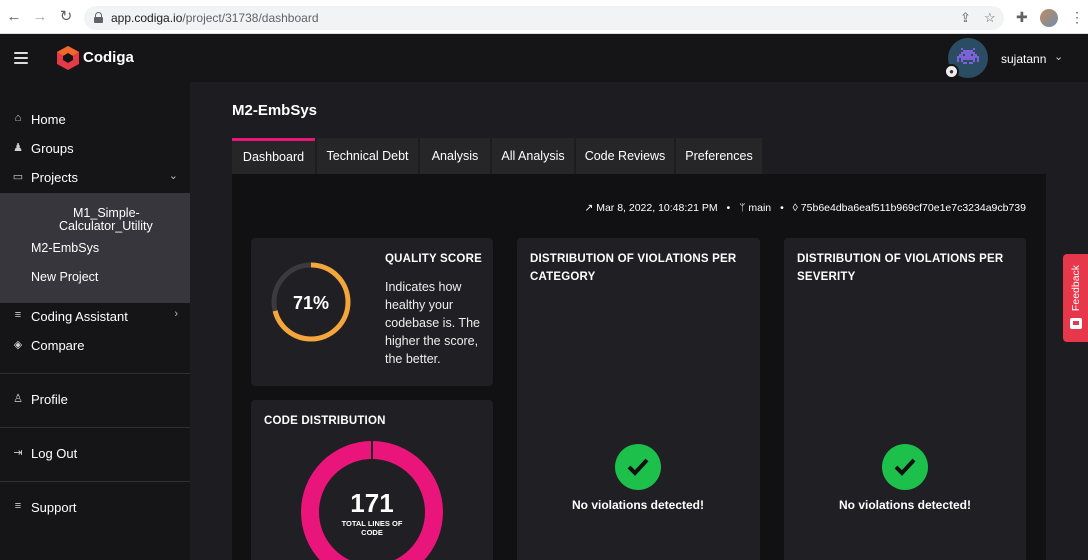  I want to click on sidebar-item-groups: ♟ Groups, so click(95, 149).